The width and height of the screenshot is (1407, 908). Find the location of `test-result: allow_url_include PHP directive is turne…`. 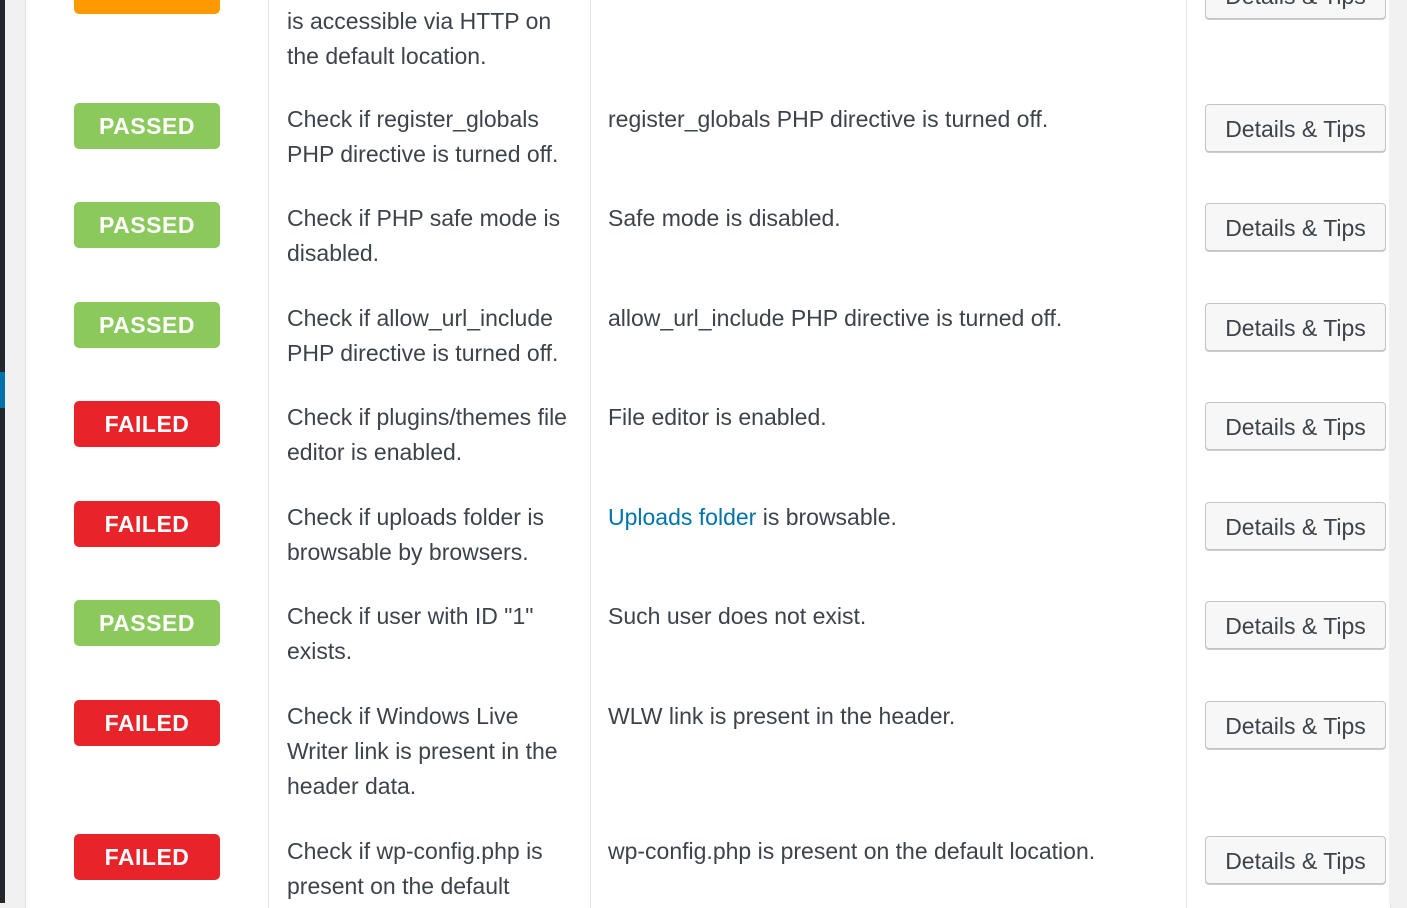

test-result: allow_url_include PHP directive is turne… is located at coordinates (893, 318).